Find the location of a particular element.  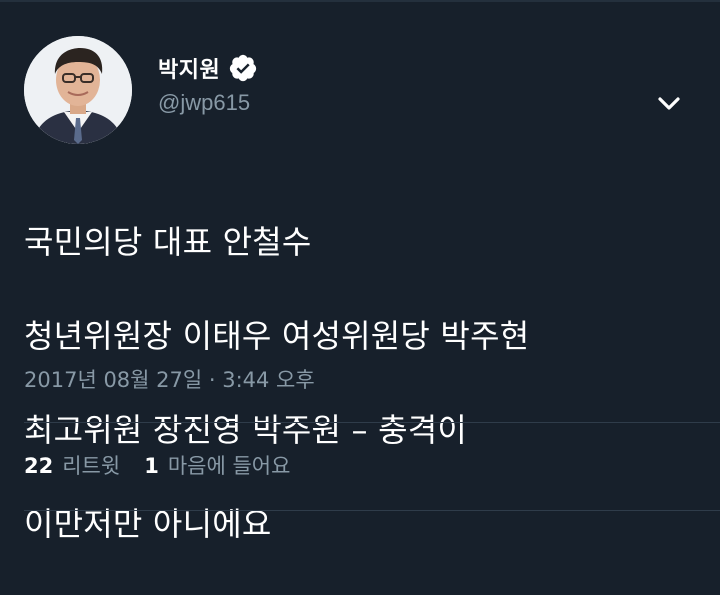

chevron-down-icon is located at coordinates (669, 103).